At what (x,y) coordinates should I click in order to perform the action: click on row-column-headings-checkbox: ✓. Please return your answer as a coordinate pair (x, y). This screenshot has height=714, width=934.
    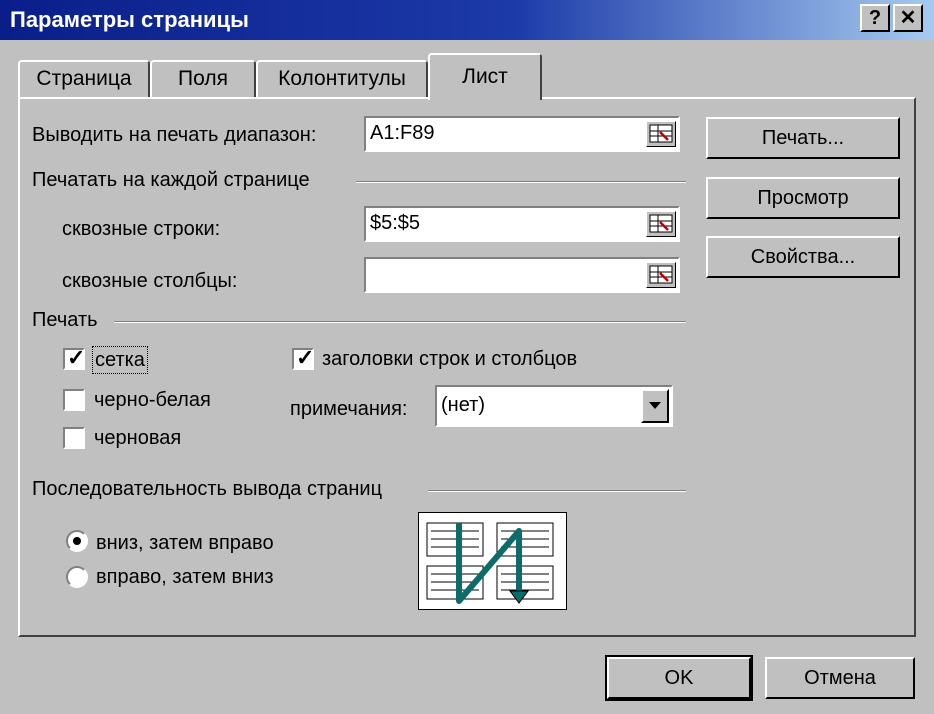
    Looking at the image, I should click on (303, 357).